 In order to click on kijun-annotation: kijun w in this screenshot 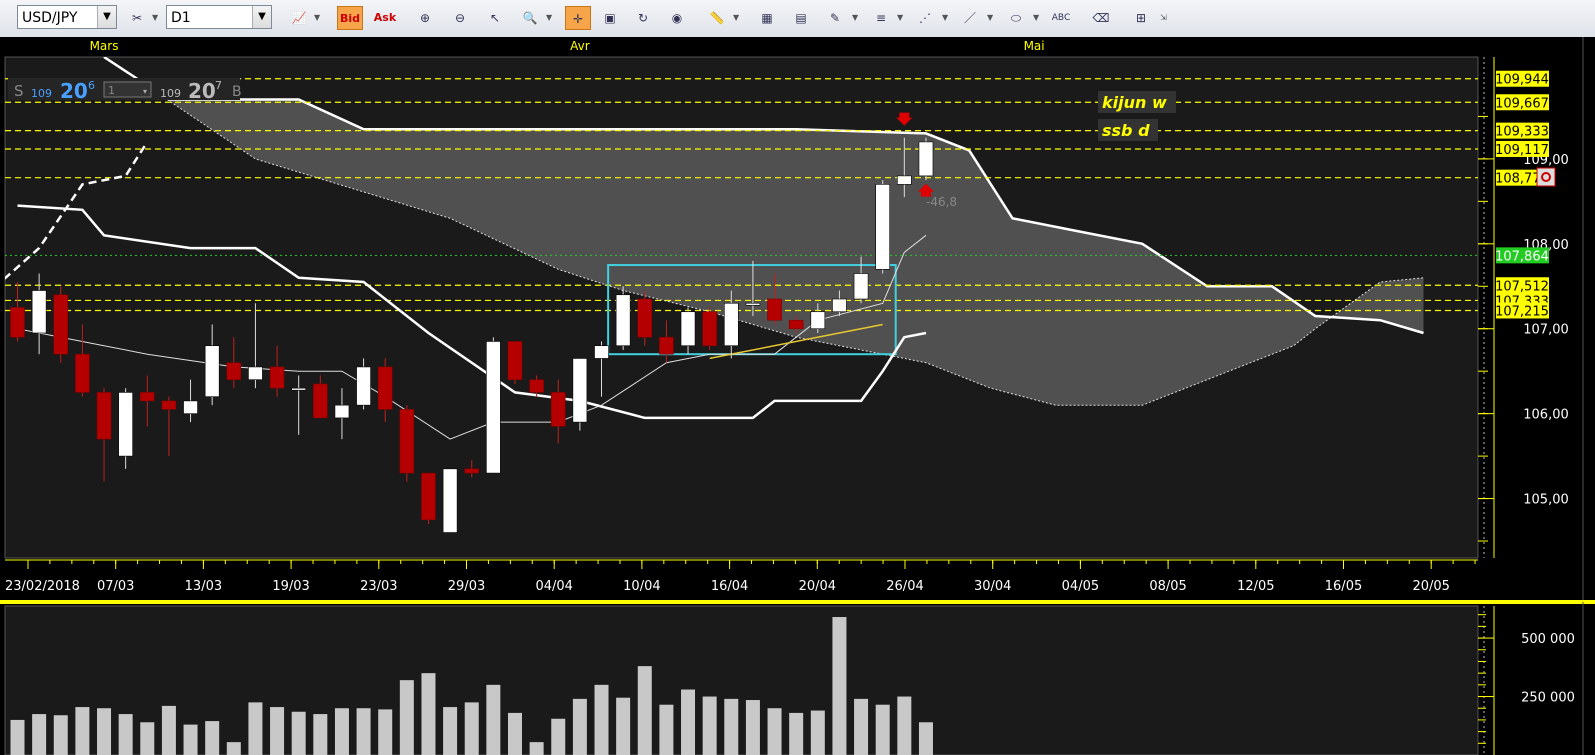, I will do `click(1134, 102)`.